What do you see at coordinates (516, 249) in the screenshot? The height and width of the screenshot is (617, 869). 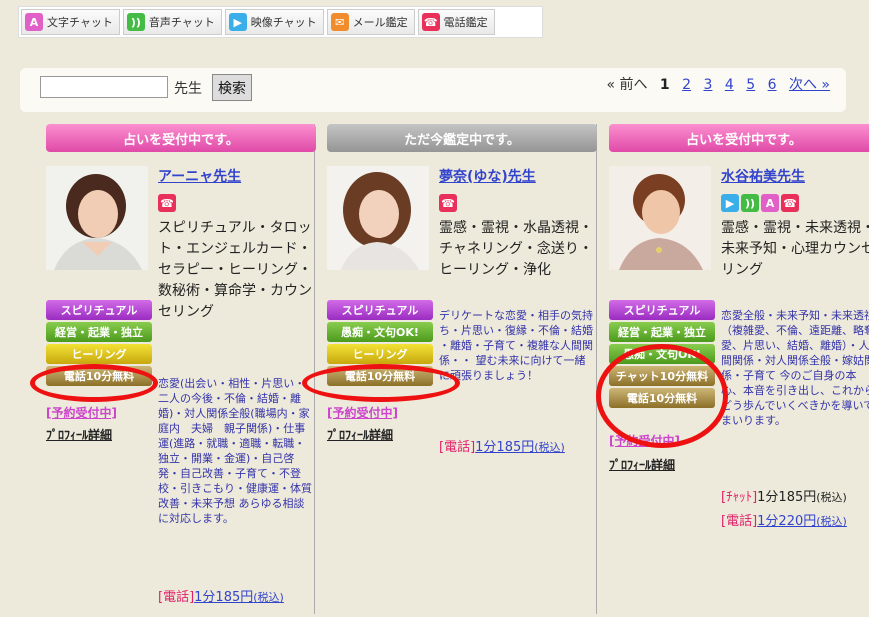 I see `teller-categories: 霊感・霊視・水晶透視・チャネリング・念送り・ヒーリング・浄化` at bounding box center [516, 249].